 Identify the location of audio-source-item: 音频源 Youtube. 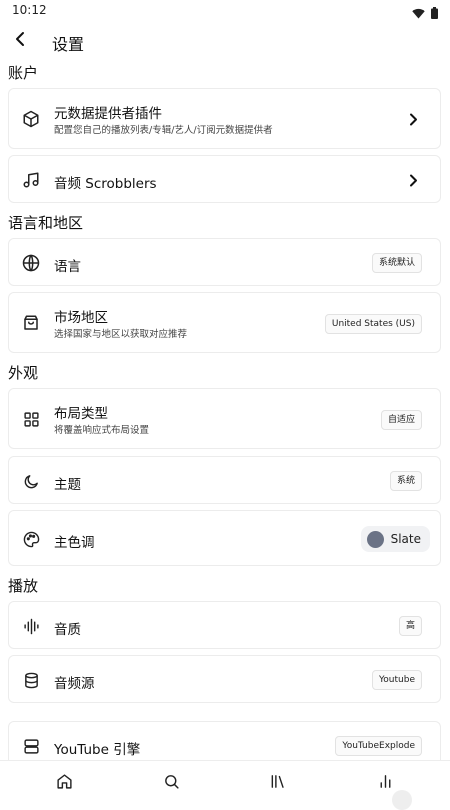
(224, 679).